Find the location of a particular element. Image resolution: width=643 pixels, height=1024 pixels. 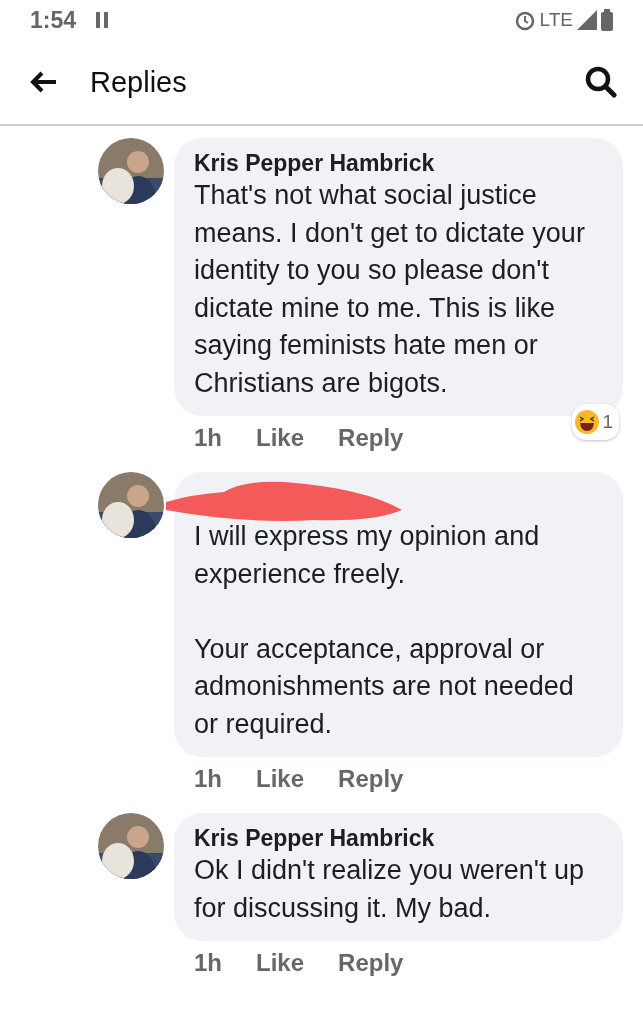

alarm-icon is located at coordinates (524, 20).